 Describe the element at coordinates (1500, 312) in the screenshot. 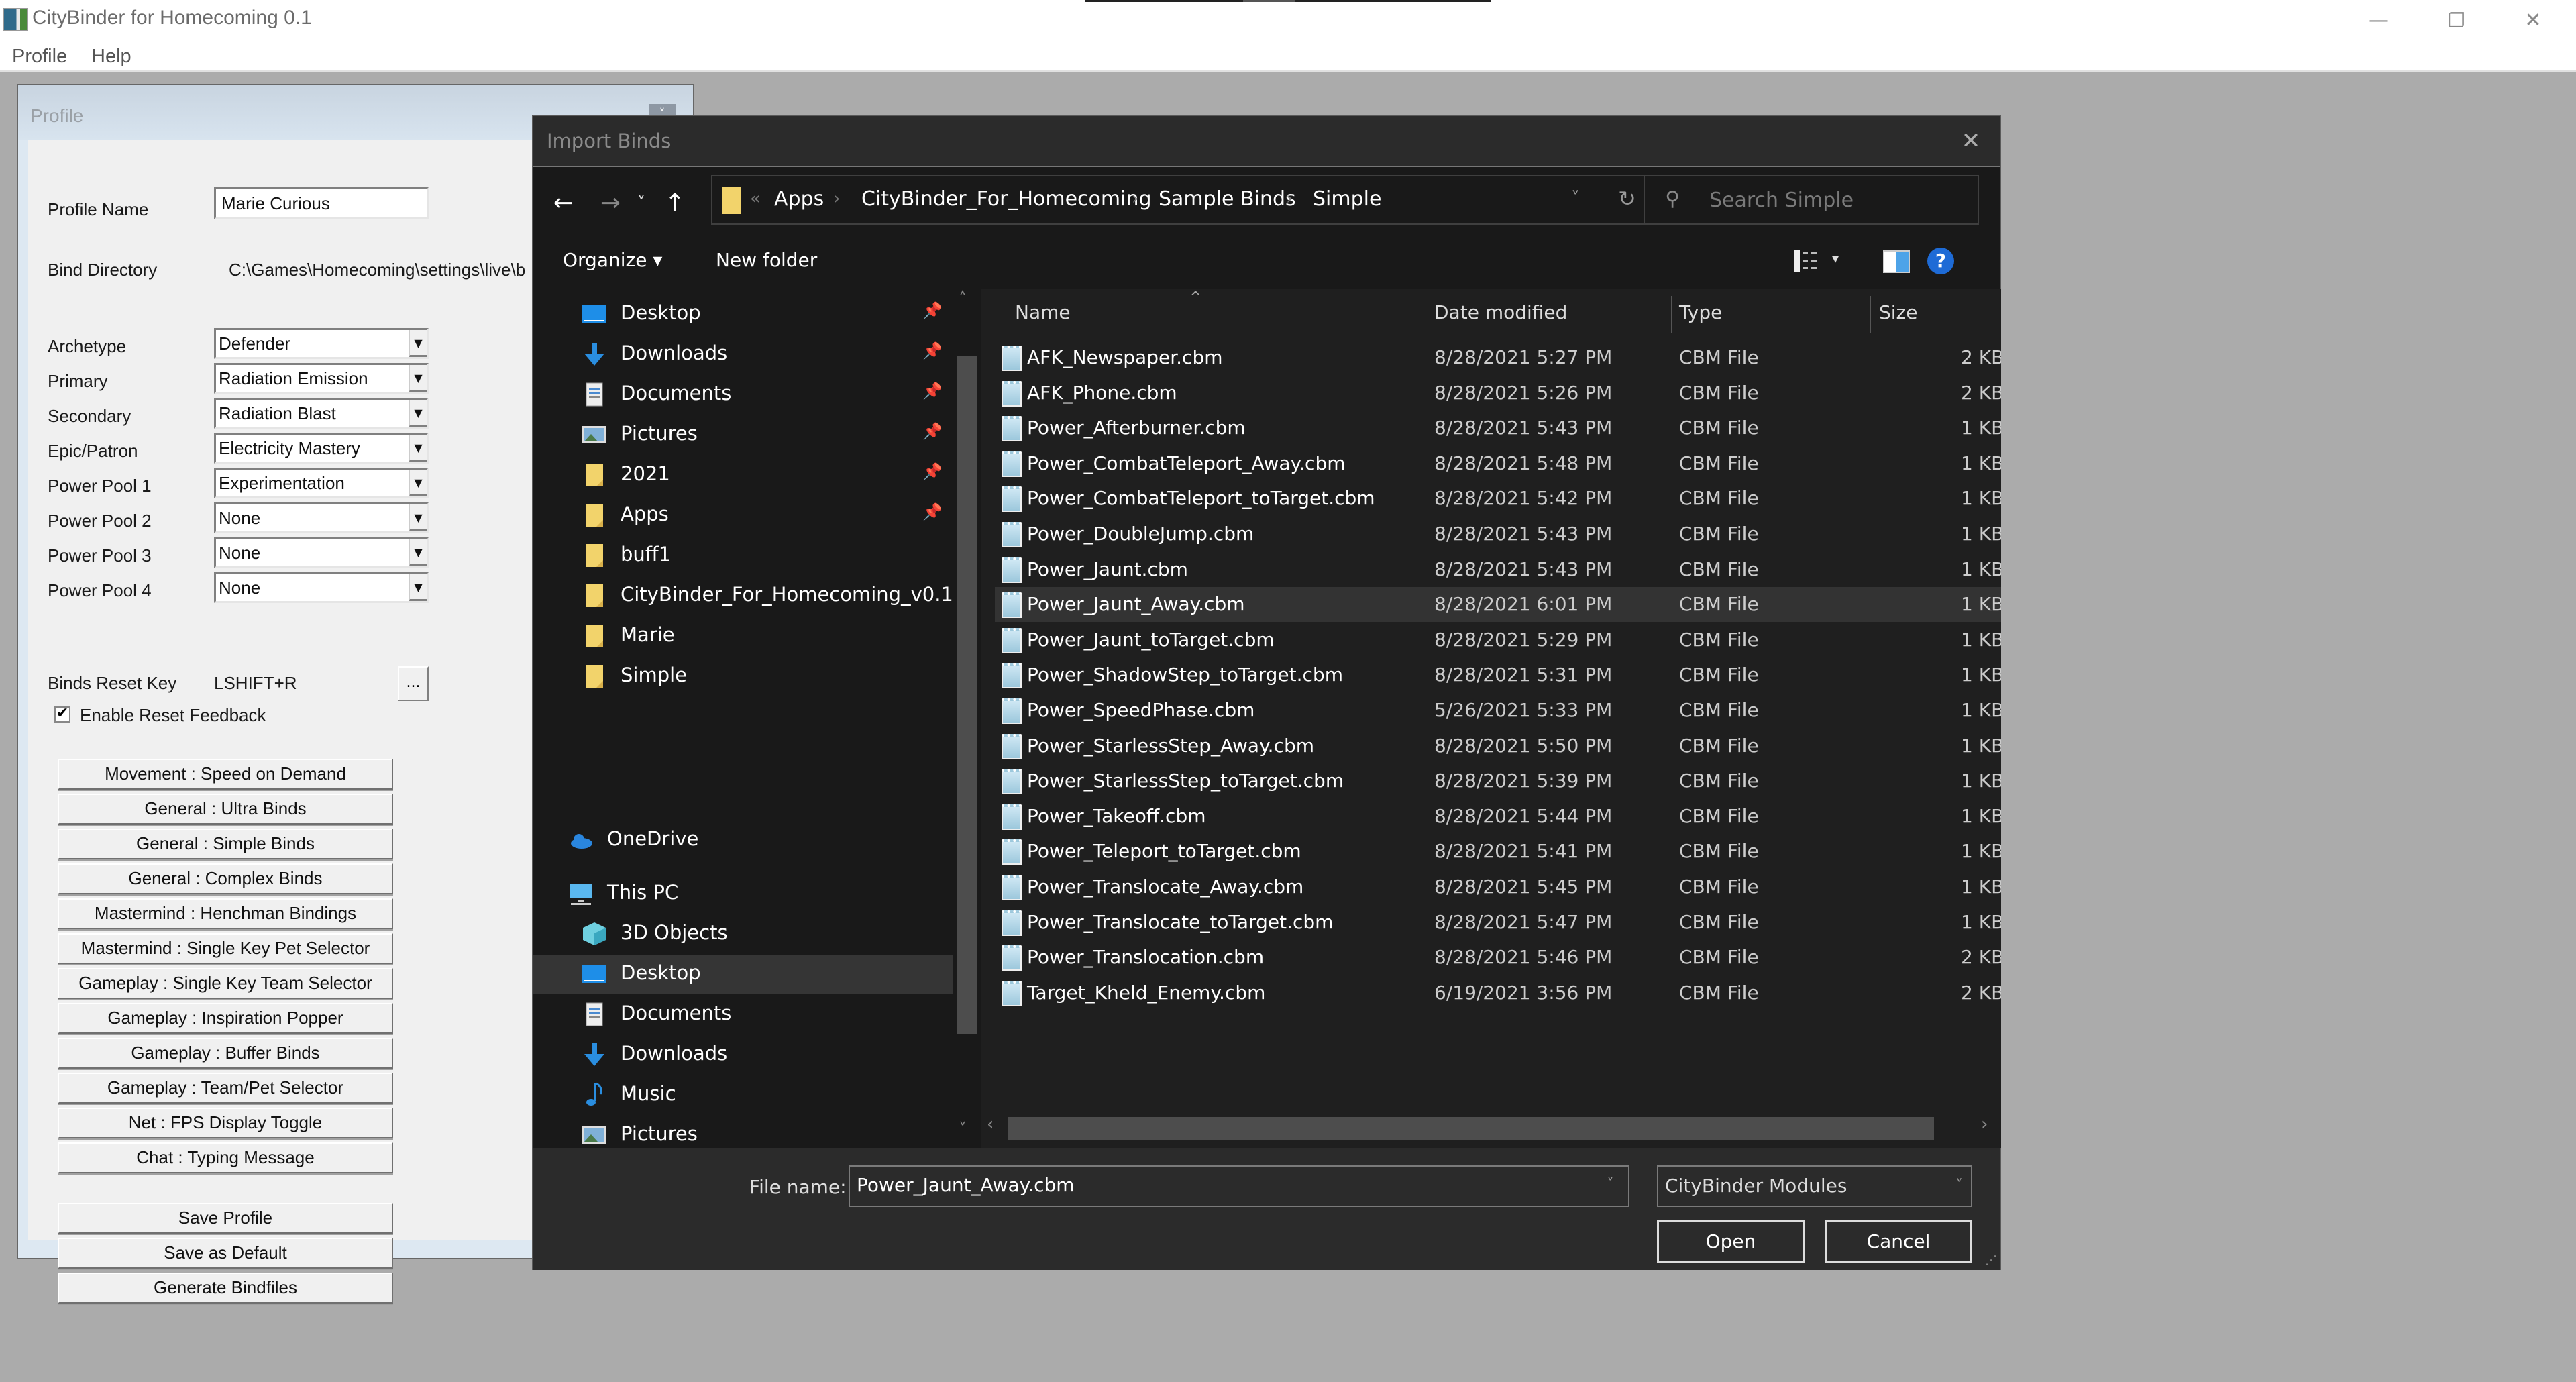

I see `column-header-date: Date modified` at that location.